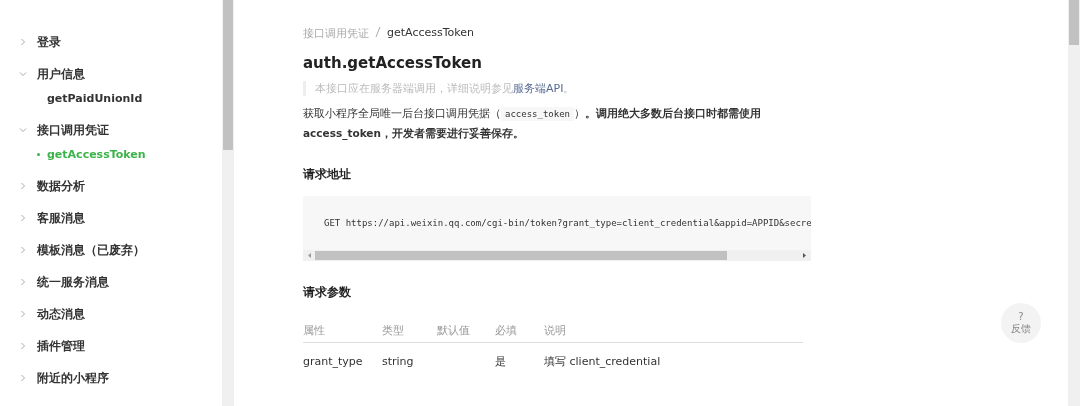 This screenshot has width=1080, height=406. I want to click on horizontal-scrollbar, so click(557, 255).